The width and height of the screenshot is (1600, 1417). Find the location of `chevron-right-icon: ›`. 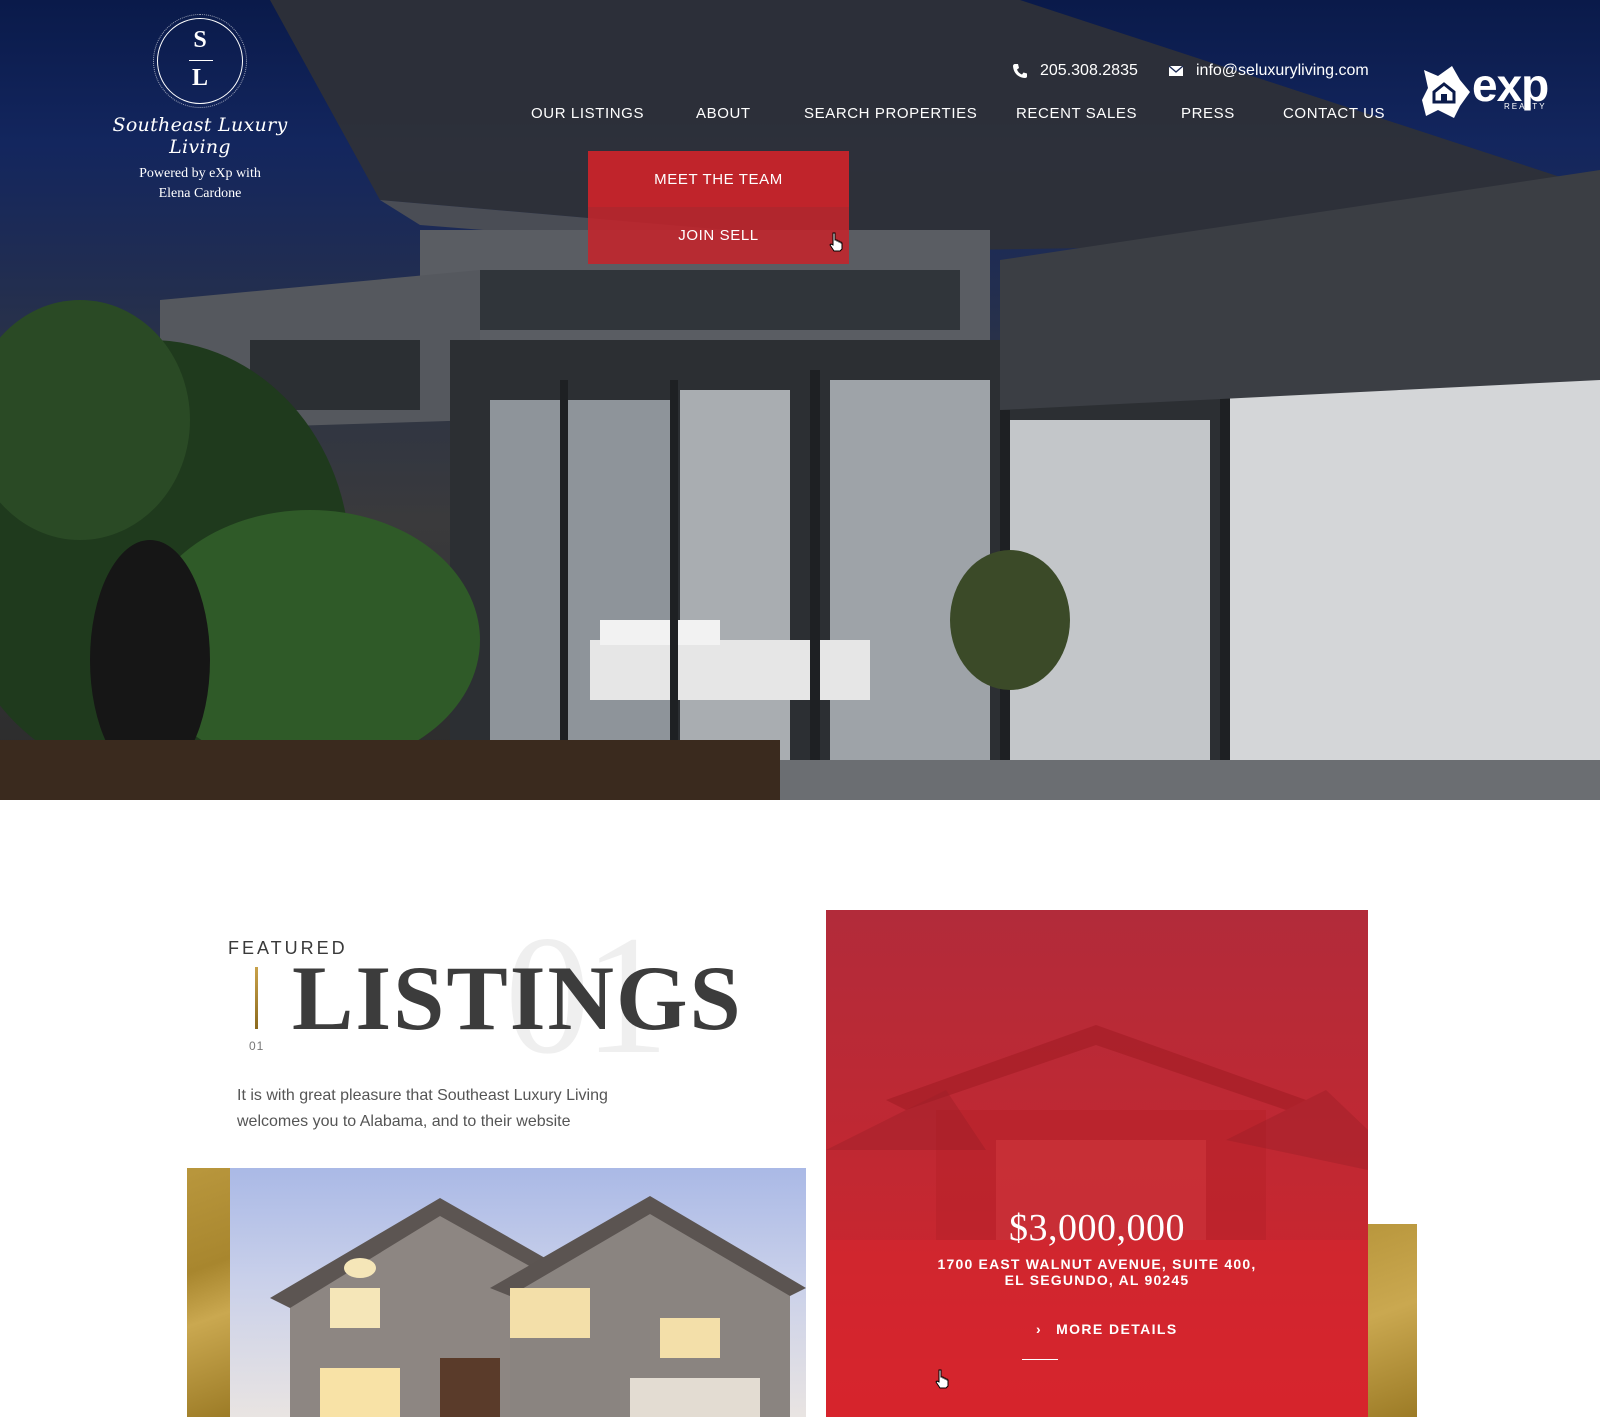

chevron-right-icon: › is located at coordinates (1039, 1329).